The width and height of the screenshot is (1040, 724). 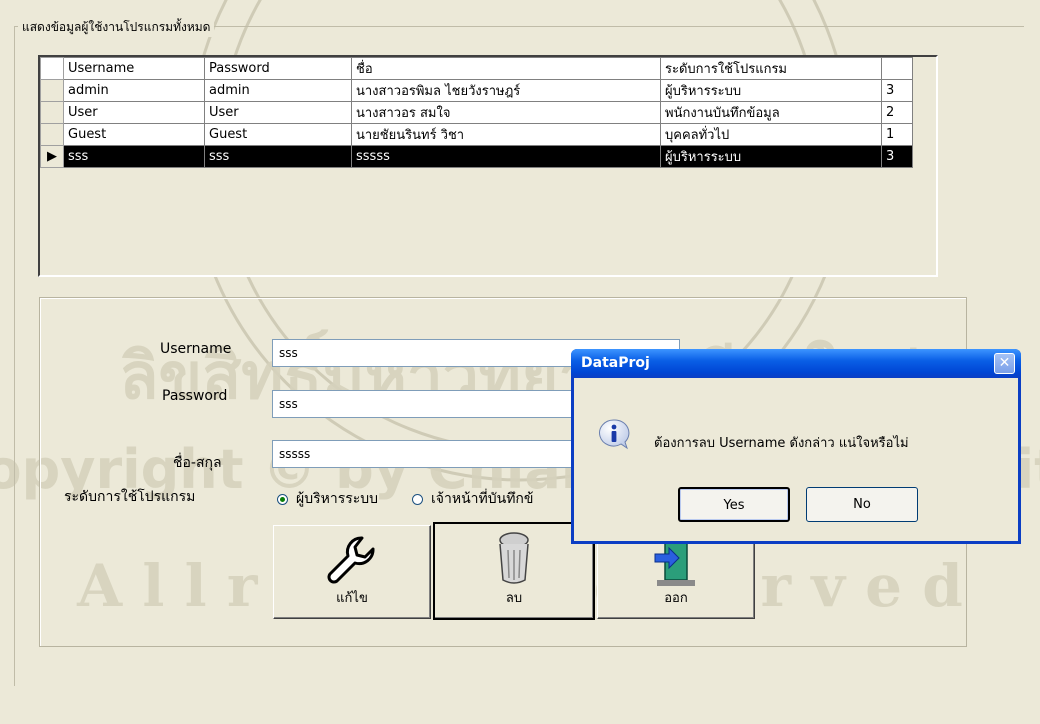 What do you see at coordinates (417, 499) in the screenshot?
I see `radio-indicator` at bounding box center [417, 499].